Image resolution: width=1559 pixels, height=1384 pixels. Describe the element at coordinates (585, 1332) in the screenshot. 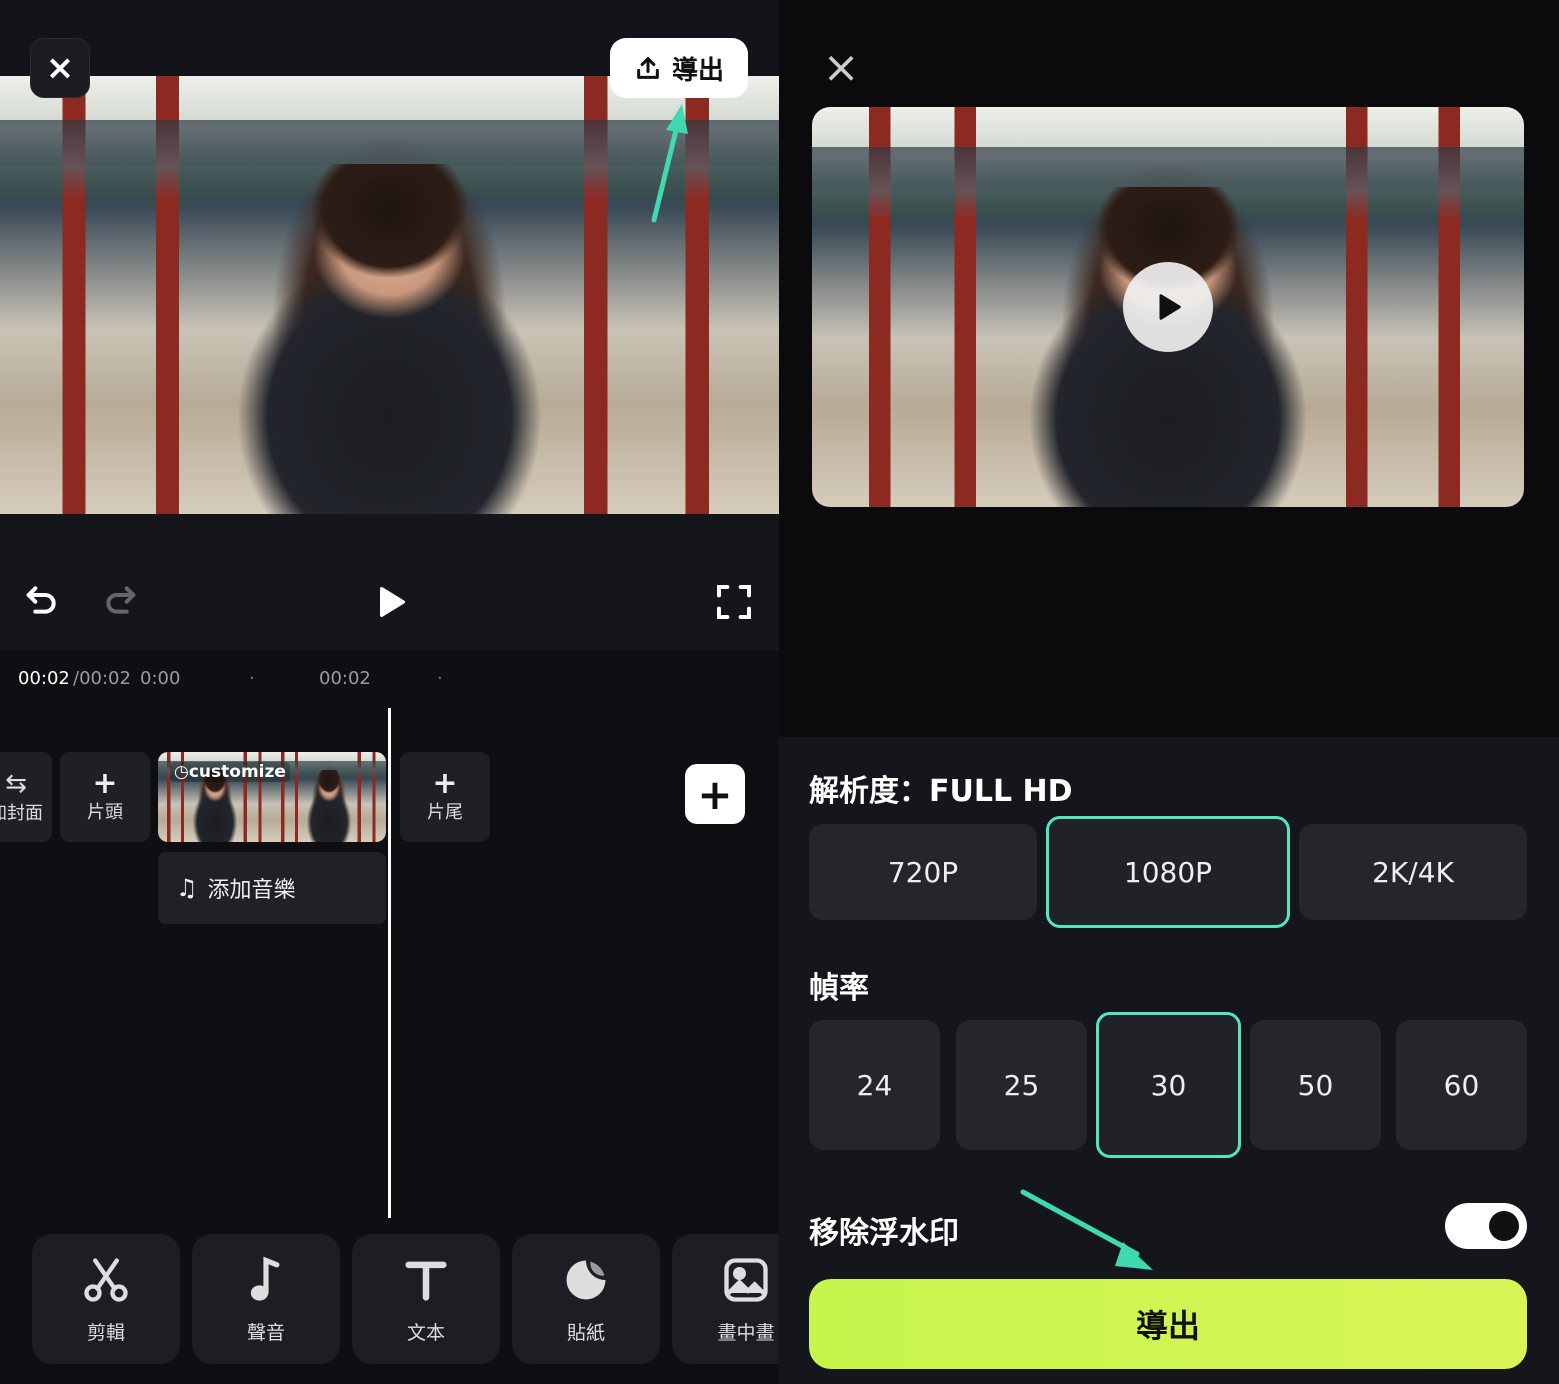

I see `tool-label: 貼紙` at that location.